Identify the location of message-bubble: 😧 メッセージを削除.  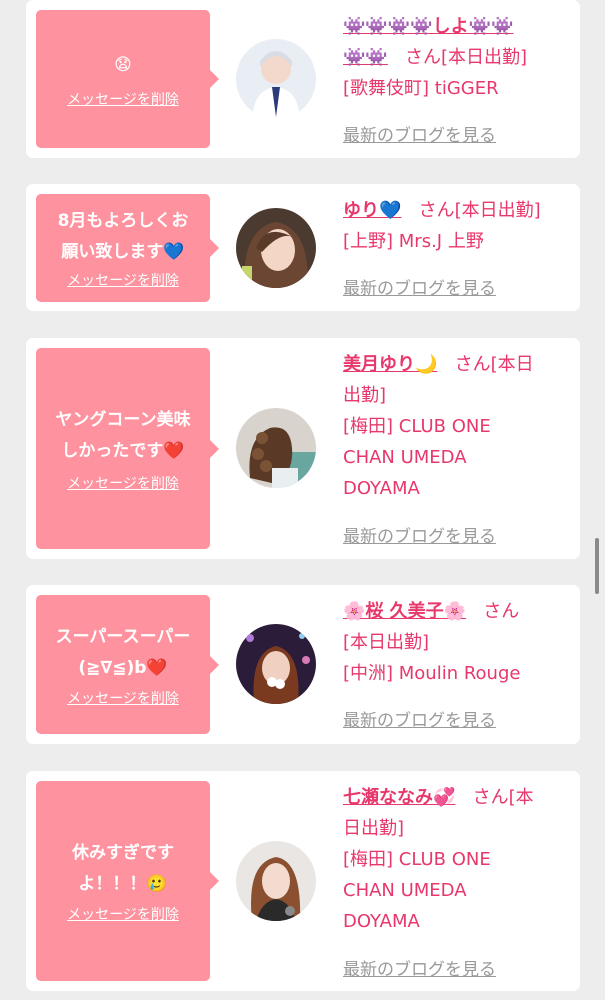
(127, 79).